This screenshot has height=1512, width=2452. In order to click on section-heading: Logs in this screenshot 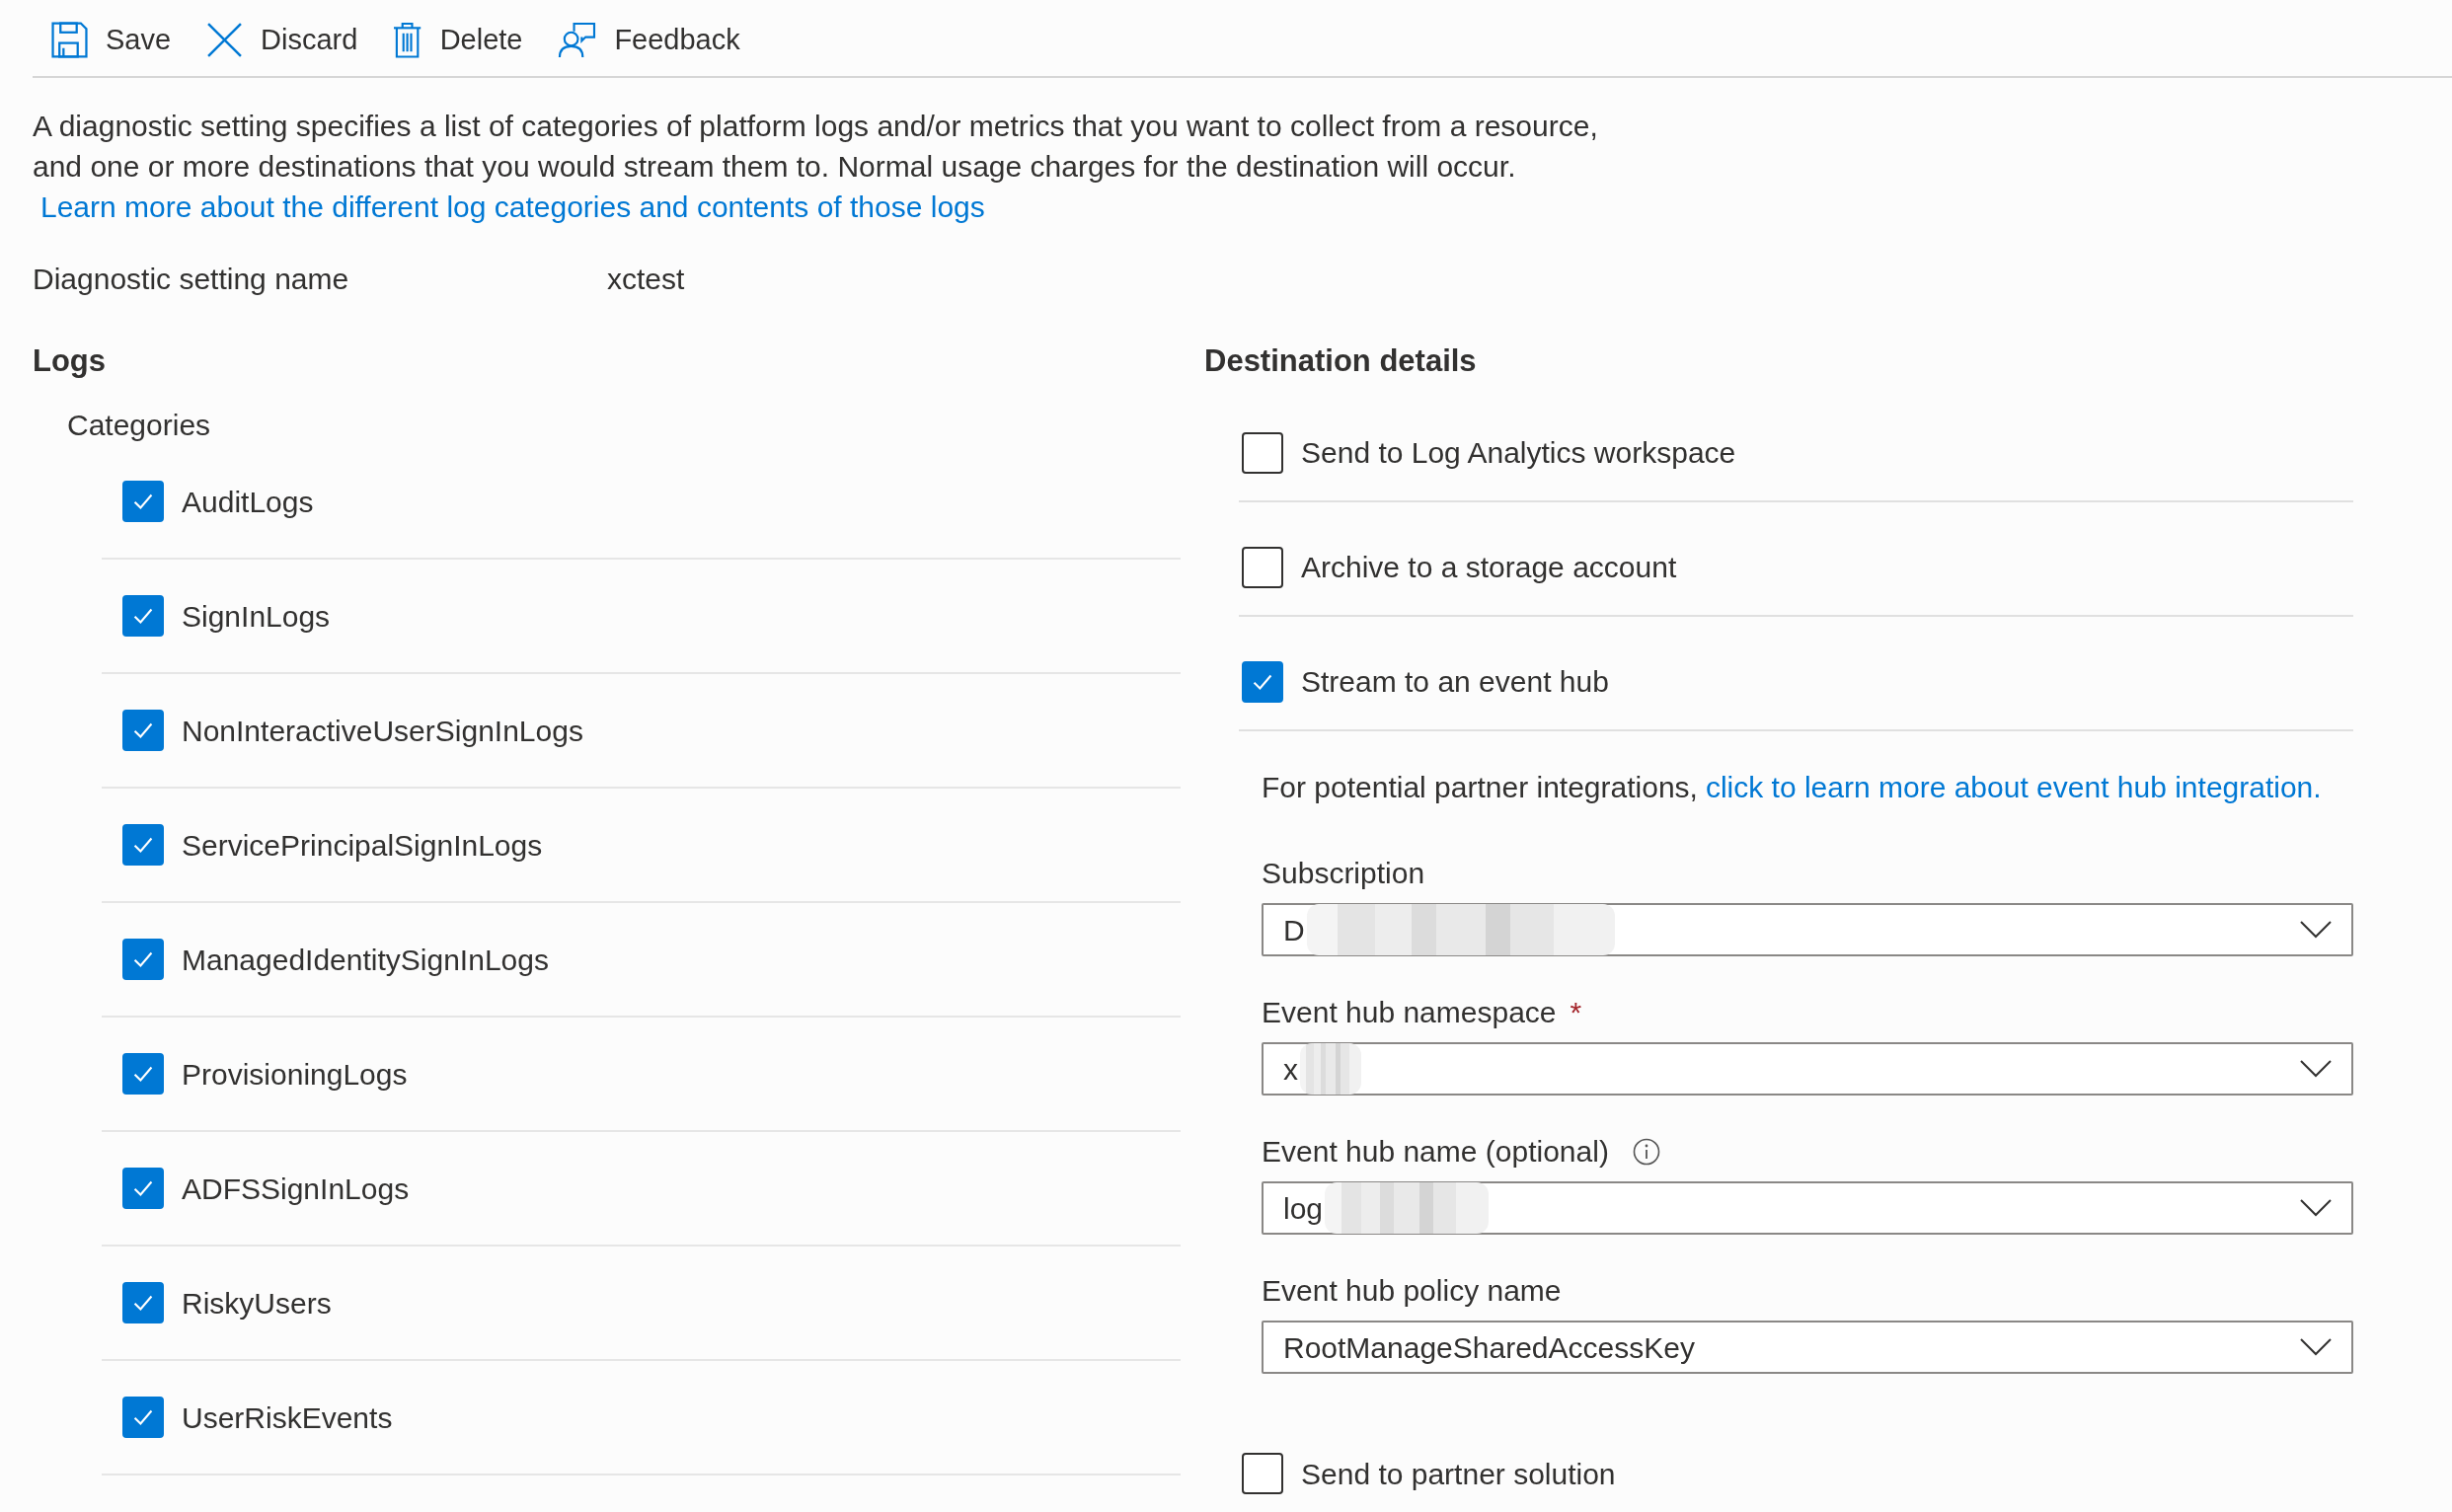, I will do `click(70, 361)`.